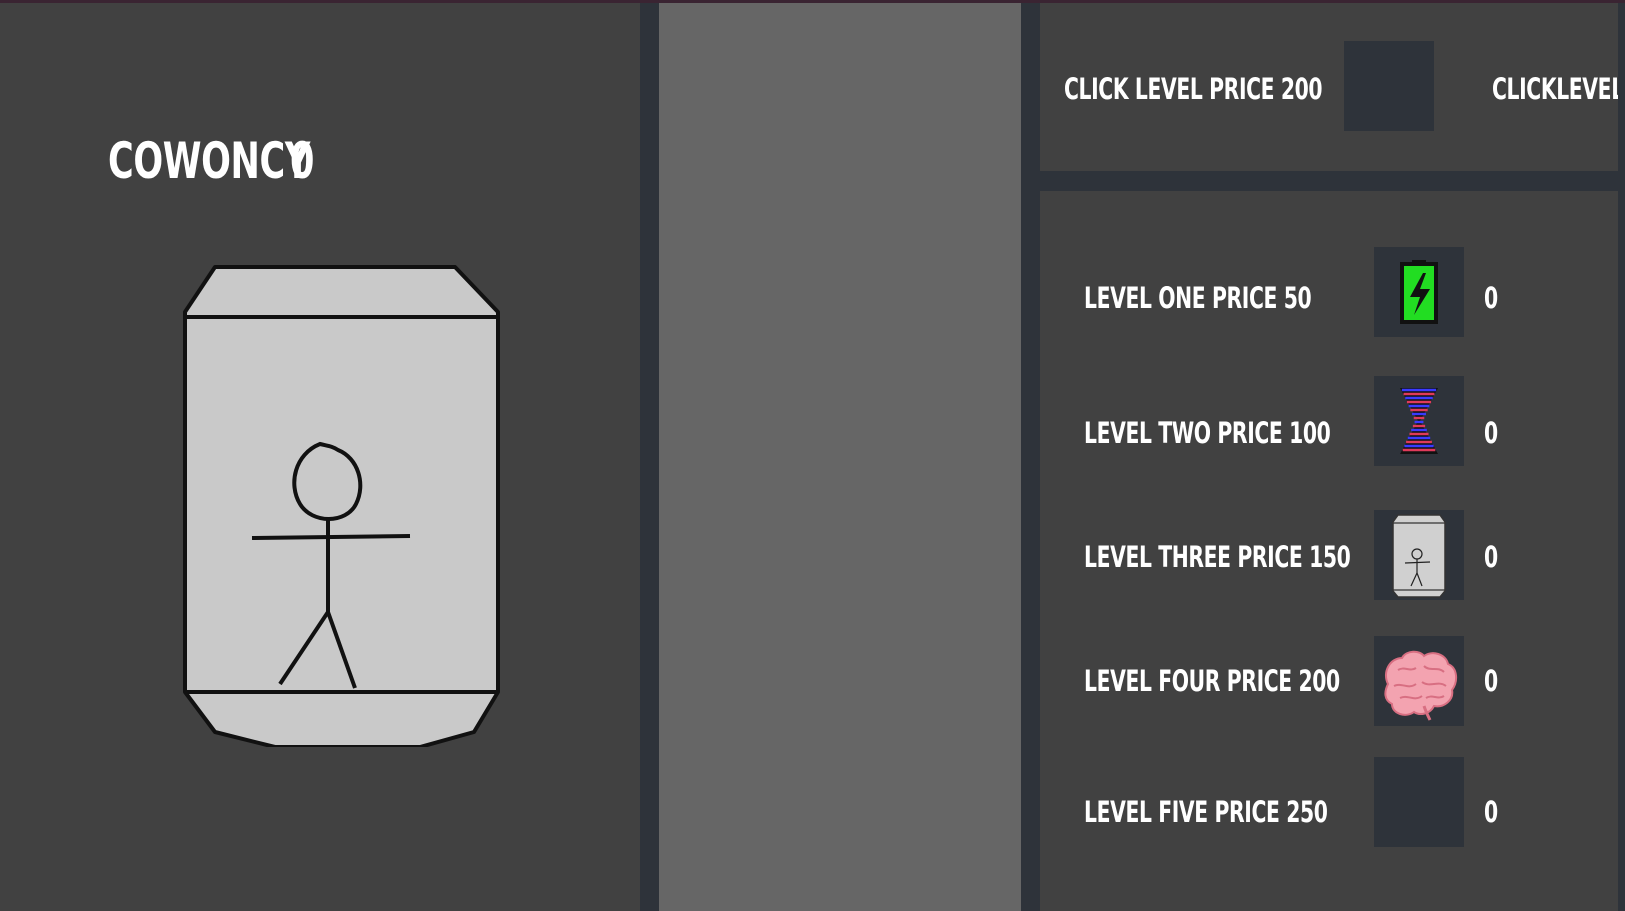 The image size is (1625, 911). What do you see at coordinates (1491, 557) in the screenshot?
I see `level-three-count: 0` at bounding box center [1491, 557].